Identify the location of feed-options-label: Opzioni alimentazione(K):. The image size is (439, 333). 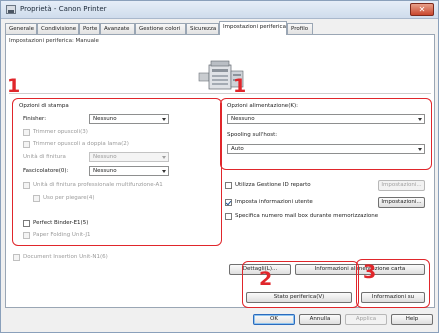
(262, 106).